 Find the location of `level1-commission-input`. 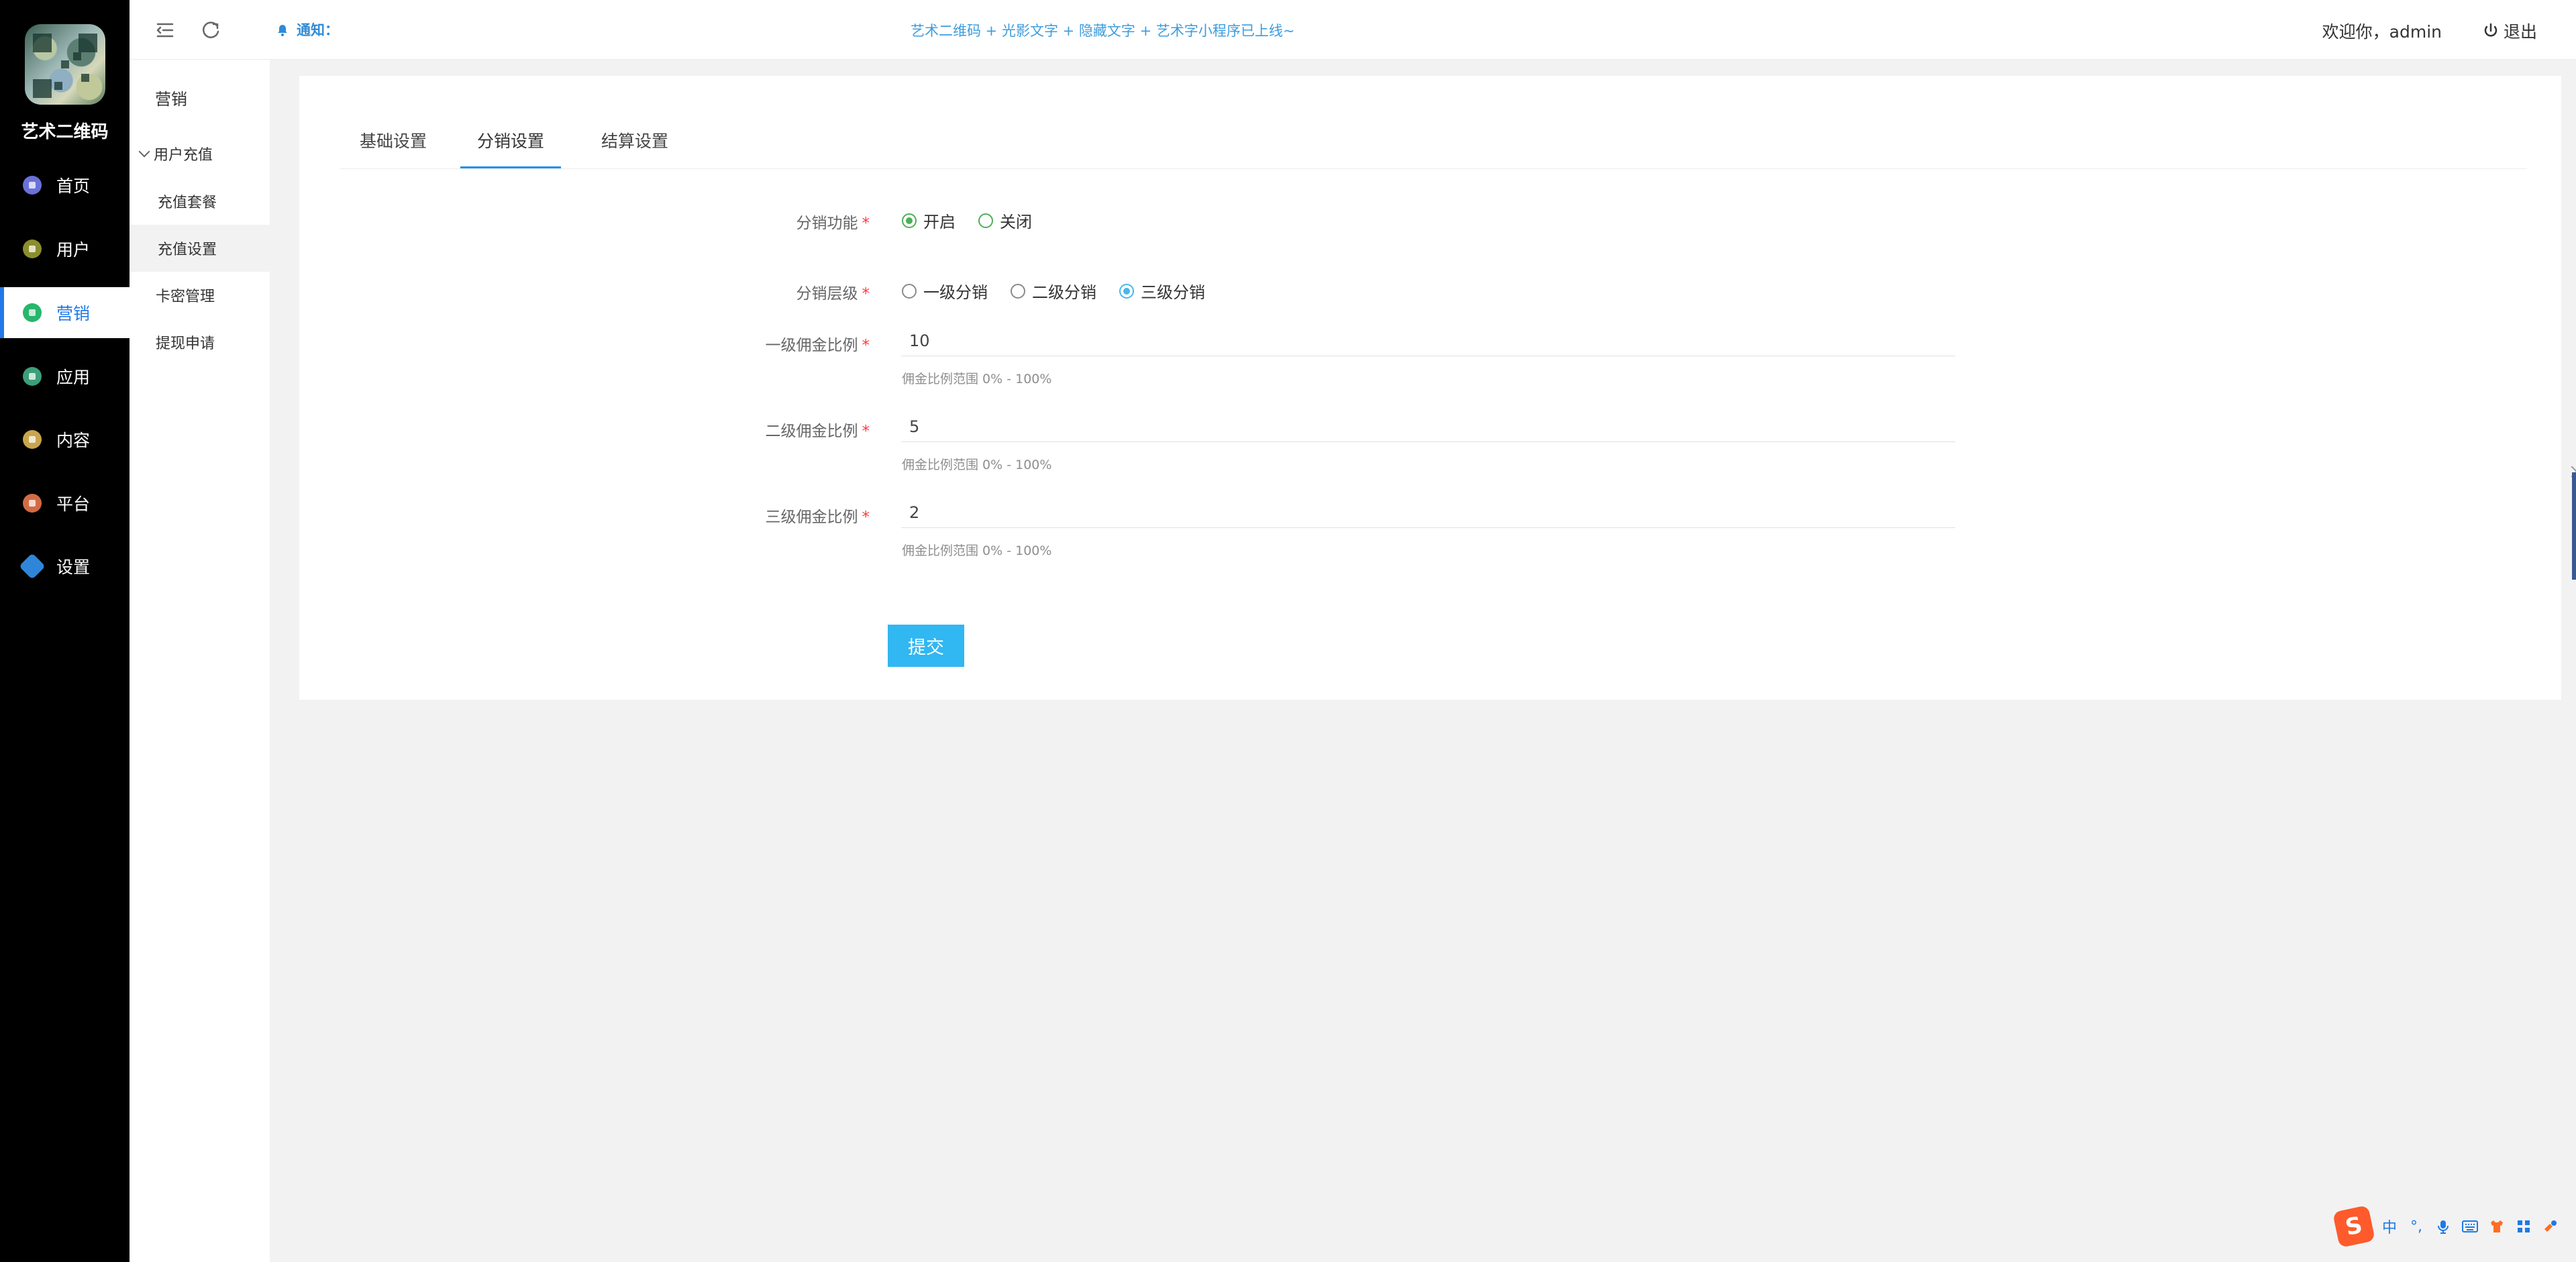

level1-commission-input is located at coordinates (1428, 340).